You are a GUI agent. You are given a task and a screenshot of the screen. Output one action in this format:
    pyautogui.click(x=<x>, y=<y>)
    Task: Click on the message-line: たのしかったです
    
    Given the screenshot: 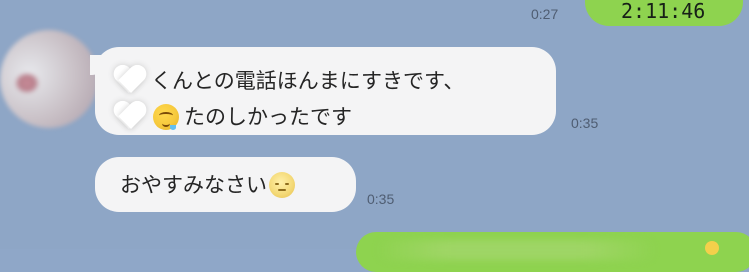 What is the action you would take?
    pyautogui.click(x=325, y=117)
    